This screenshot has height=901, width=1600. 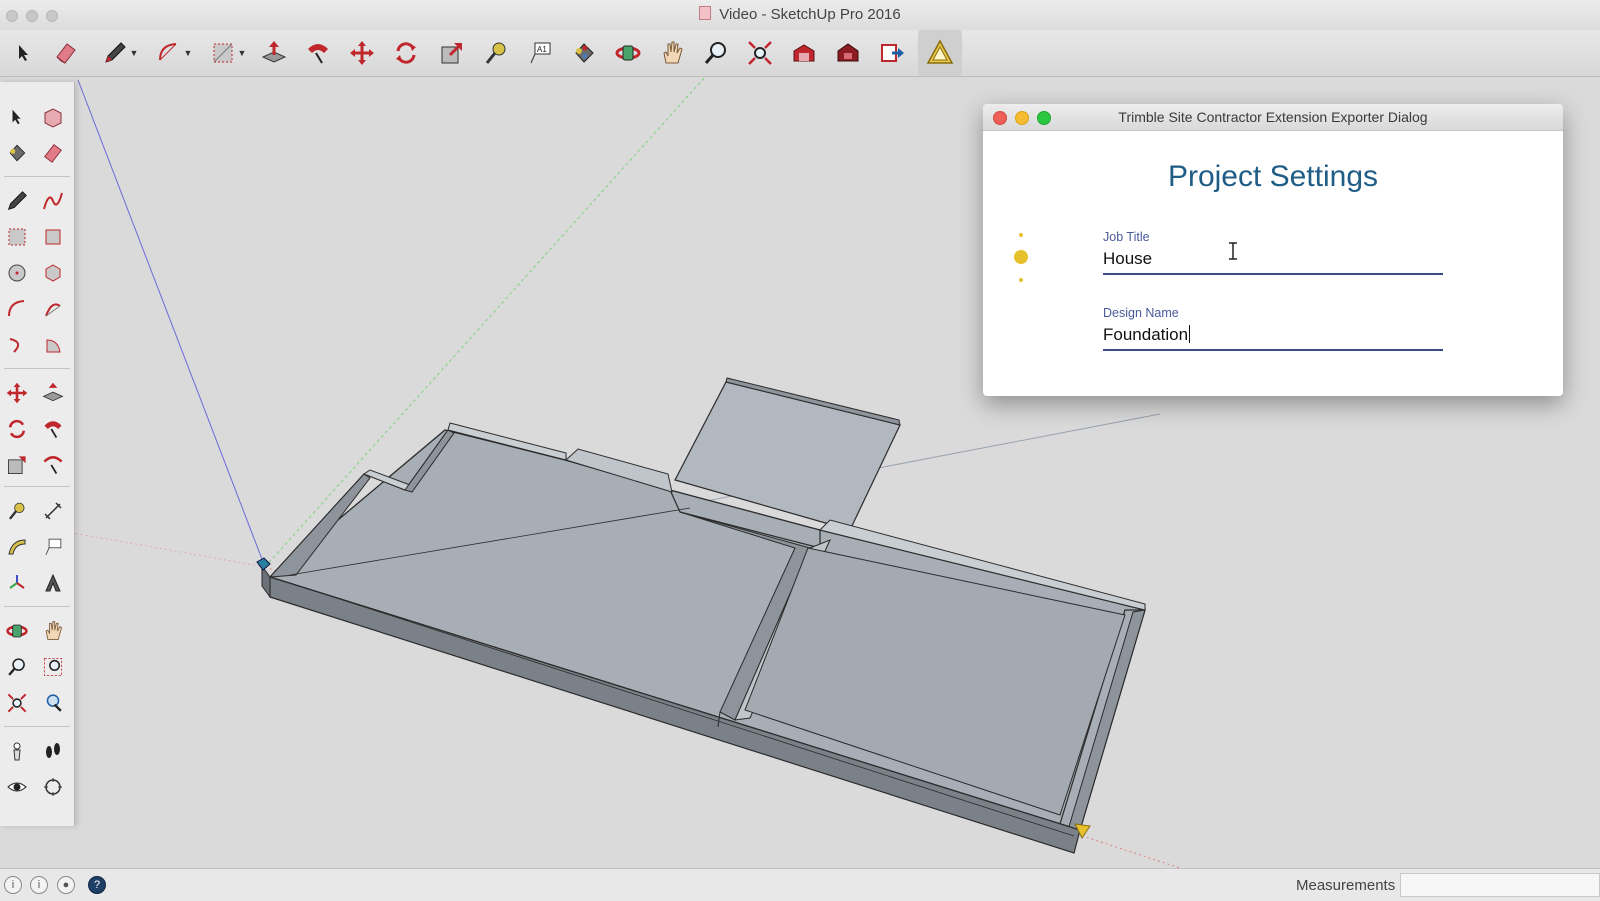 What do you see at coordinates (53, 345) in the screenshot?
I see `pie-tool-icon` at bounding box center [53, 345].